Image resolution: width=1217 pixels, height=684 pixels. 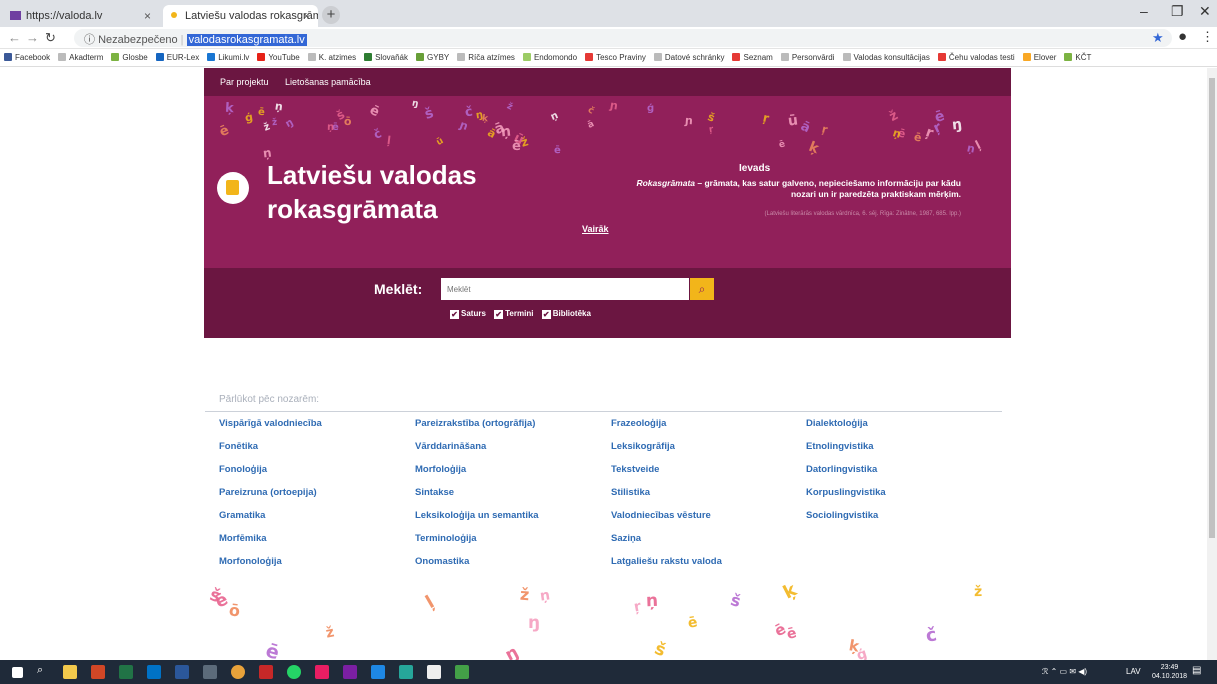 I want to click on powerpoint-icon, so click(x=98, y=672).